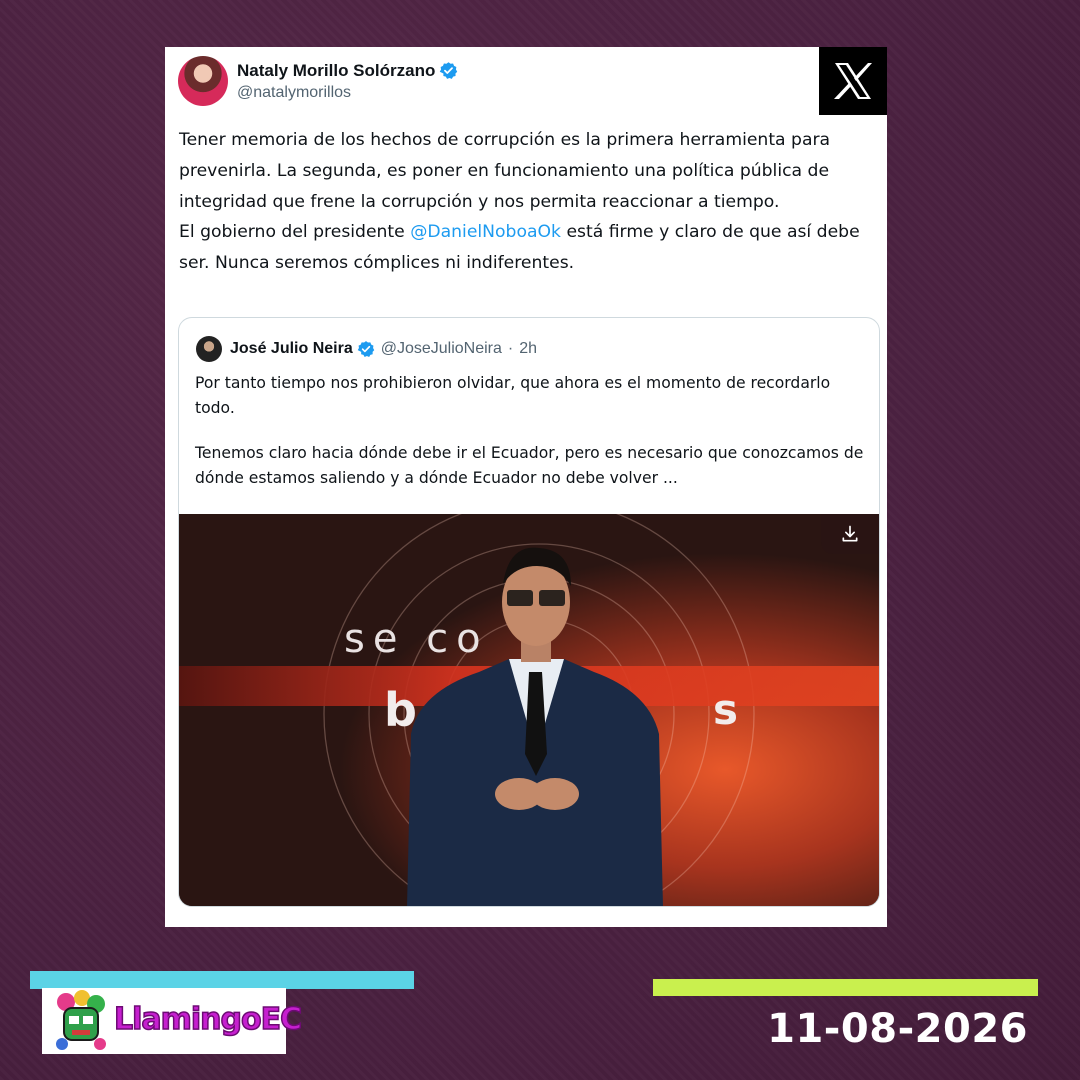 This screenshot has width=1080, height=1080. I want to click on media-letter-b: b, so click(400, 710).